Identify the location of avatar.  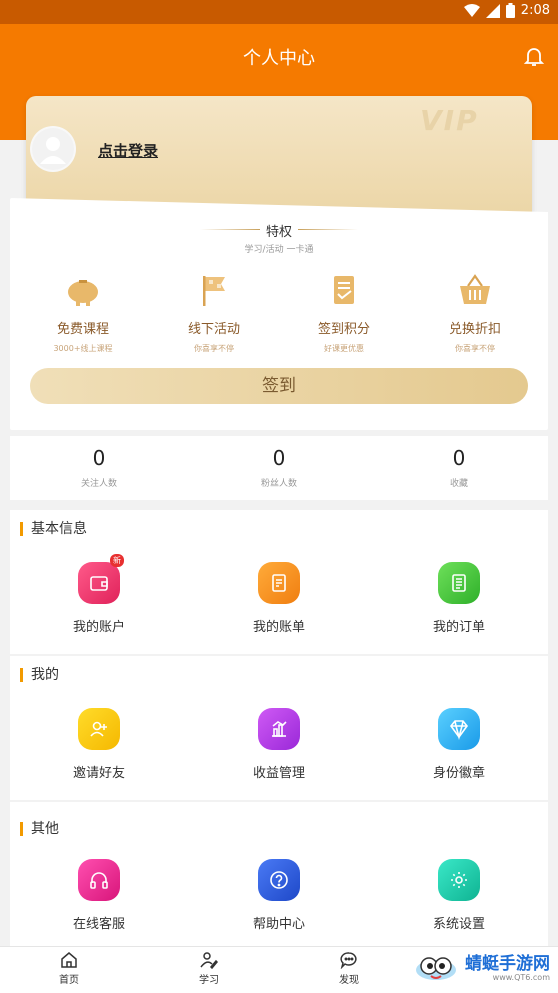
(53, 149).